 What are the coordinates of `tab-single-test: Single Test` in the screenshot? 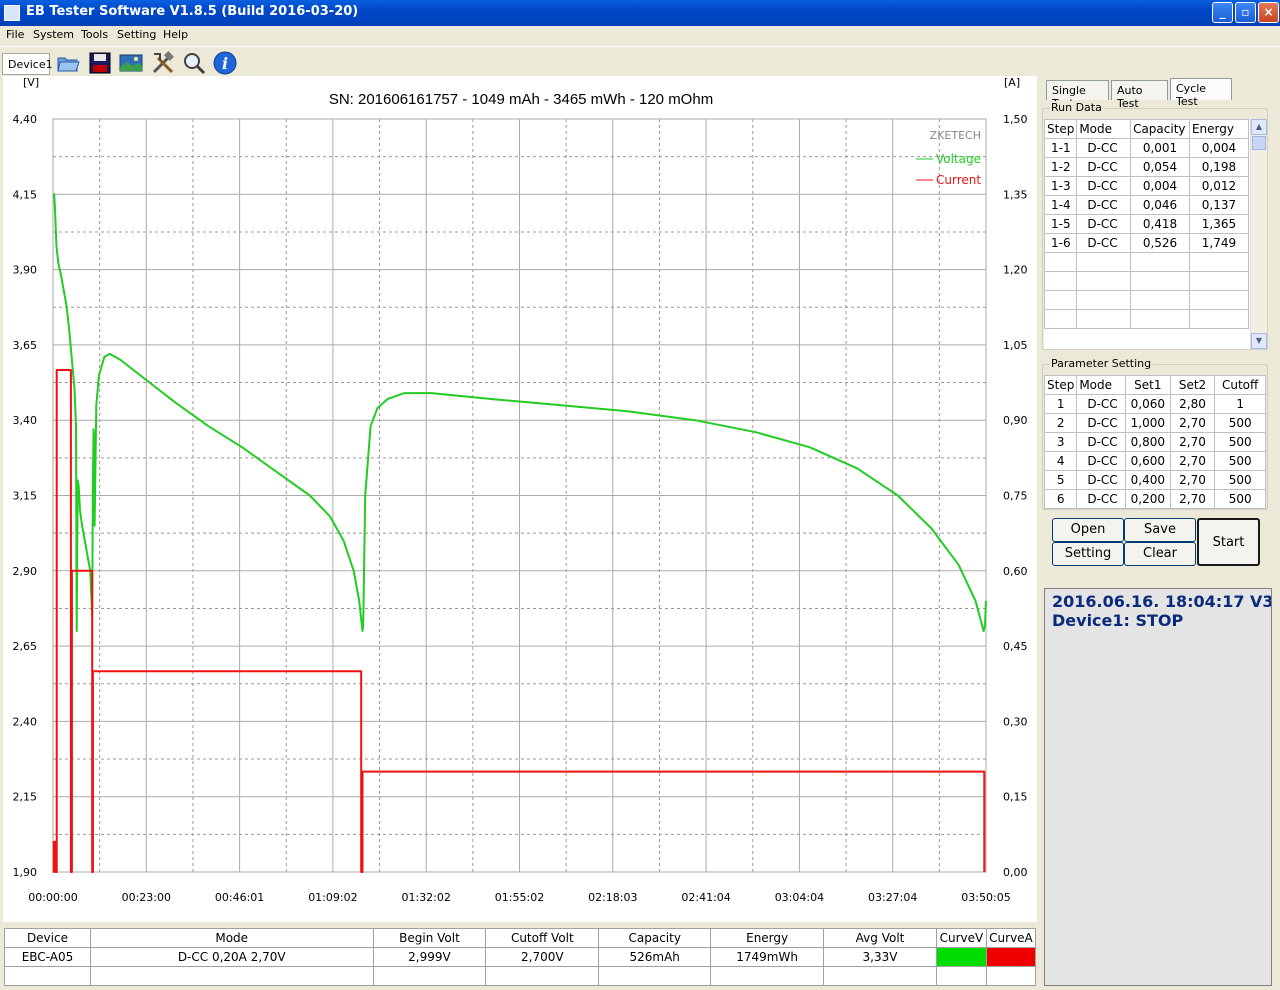 It's located at (1077, 95).